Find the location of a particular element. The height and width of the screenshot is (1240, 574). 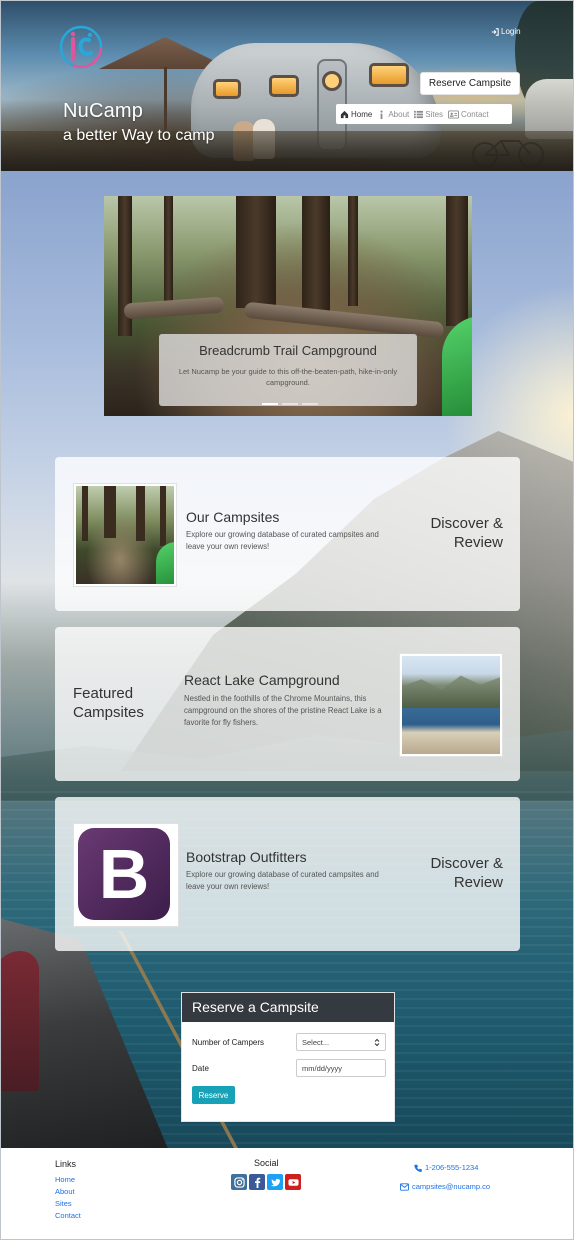

footer-link-contact: Contact is located at coordinates (68, 1215).